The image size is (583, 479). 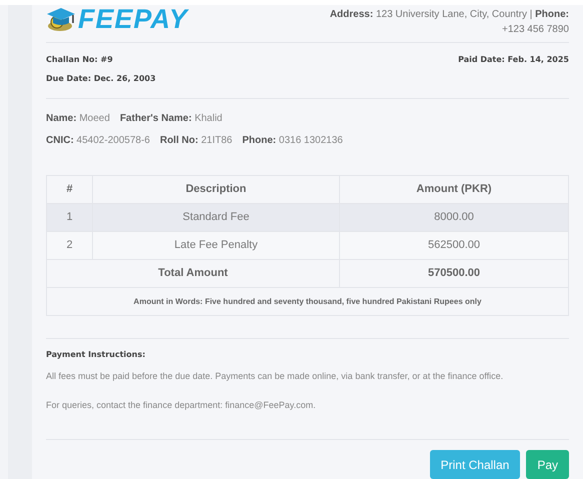 What do you see at coordinates (80, 60) in the screenshot?
I see `challan-number: Challan No: #9` at bounding box center [80, 60].